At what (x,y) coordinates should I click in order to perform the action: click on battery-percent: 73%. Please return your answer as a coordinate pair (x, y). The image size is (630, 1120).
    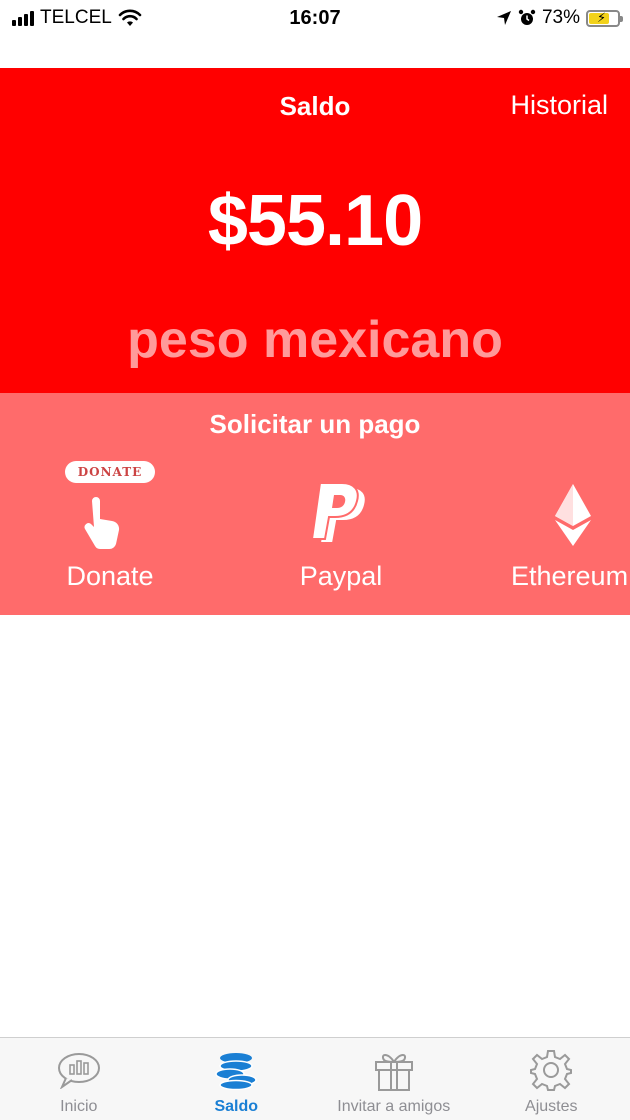
    Looking at the image, I should click on (560, 17).